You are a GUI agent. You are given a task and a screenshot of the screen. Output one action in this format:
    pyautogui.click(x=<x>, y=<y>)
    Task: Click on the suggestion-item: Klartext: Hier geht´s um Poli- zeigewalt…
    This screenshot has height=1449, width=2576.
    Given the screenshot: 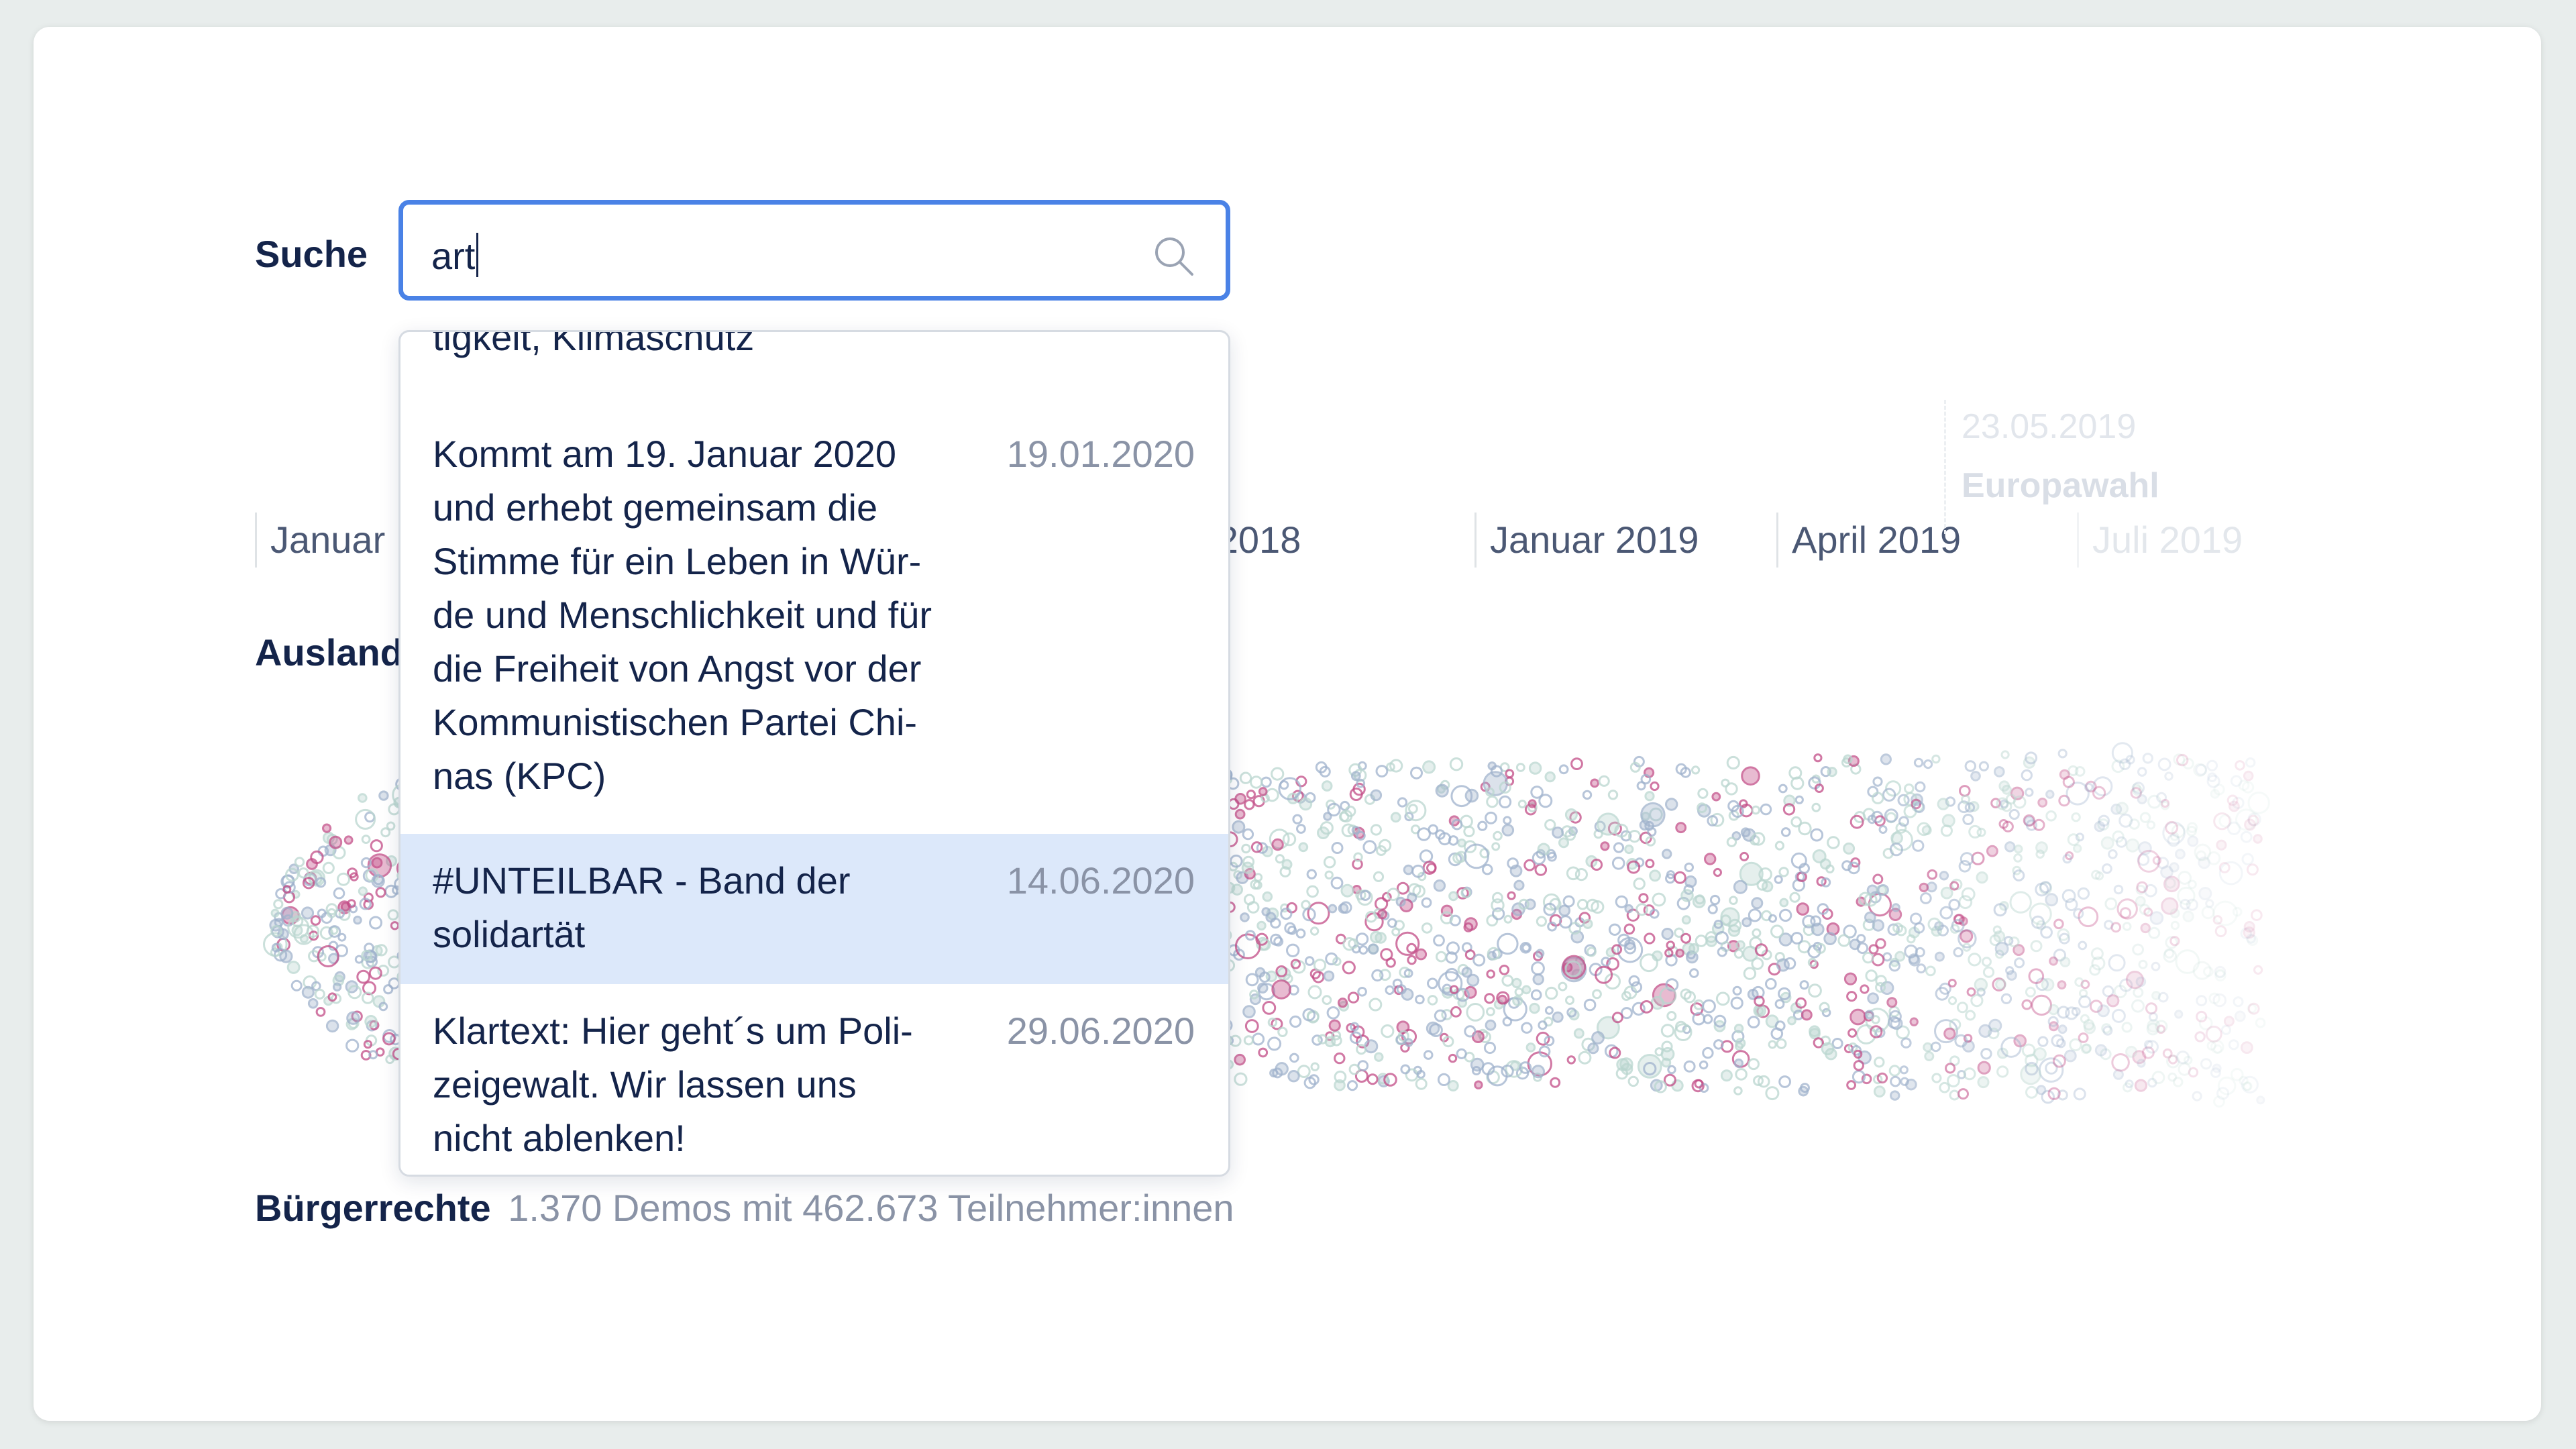 What is the action you would take?
    pyautogui.click(x=814, y=1079)
    